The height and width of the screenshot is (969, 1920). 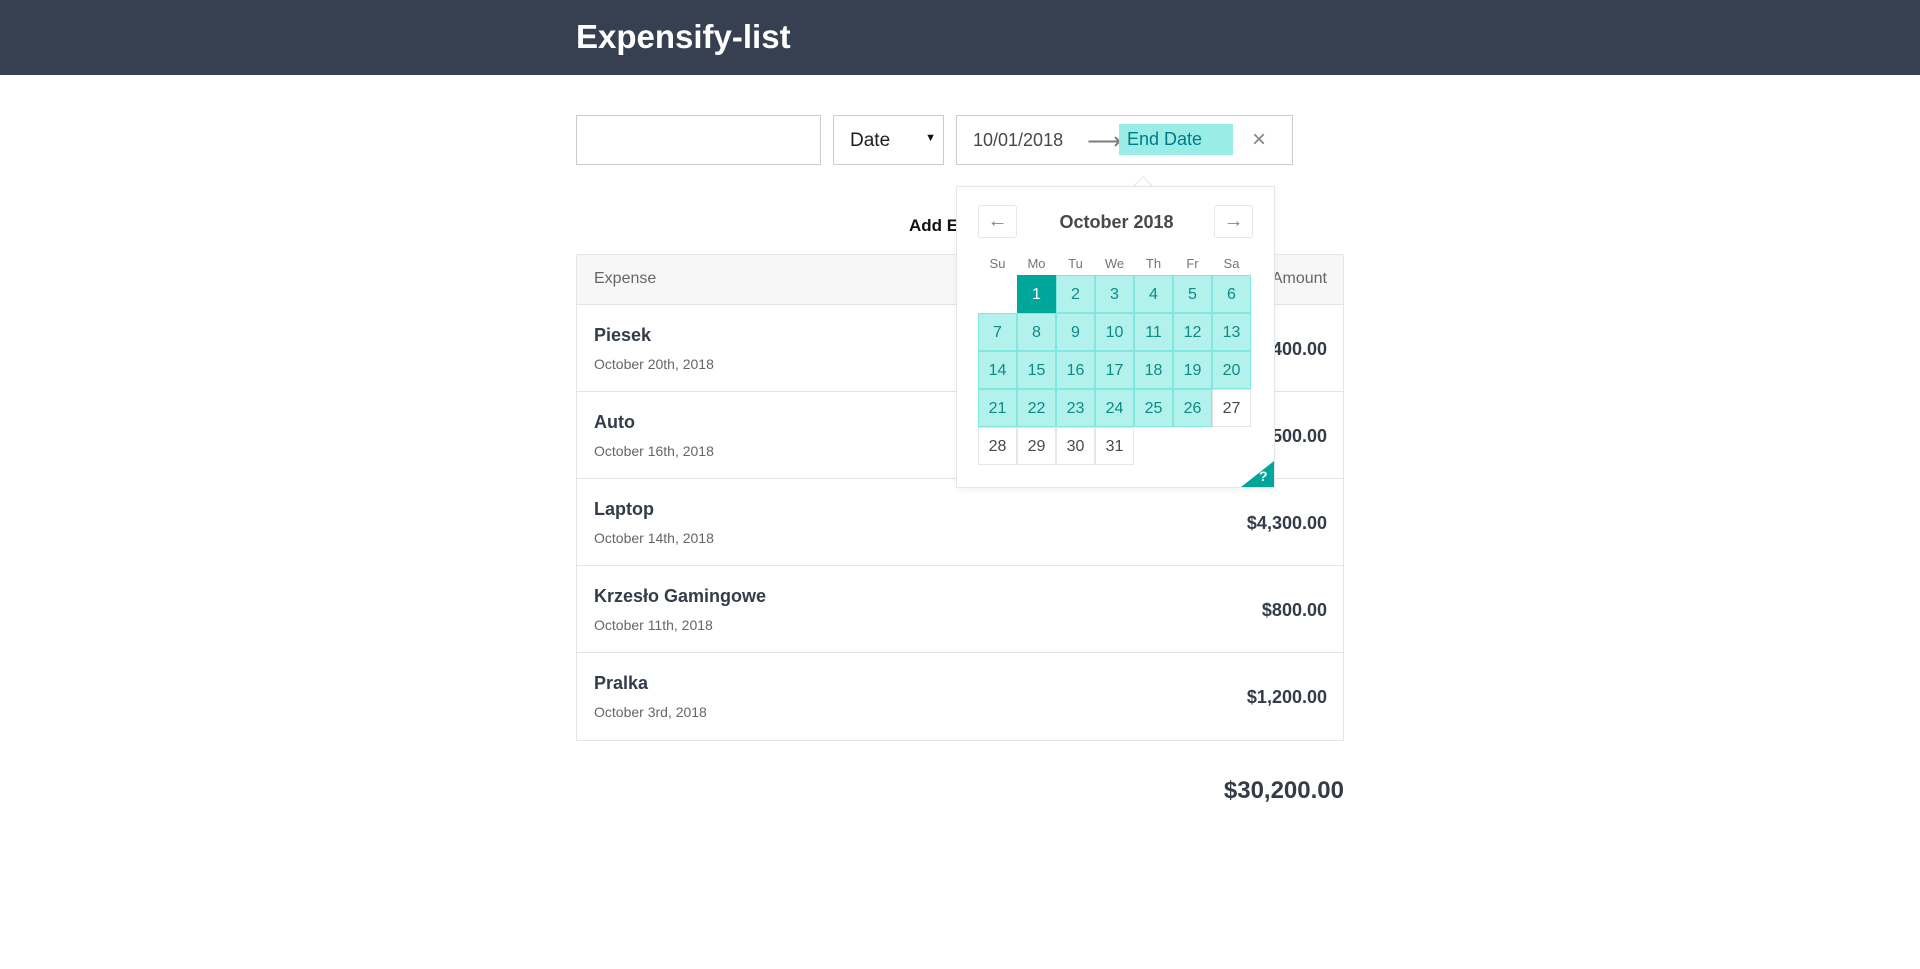 I want to click on calendar-day: 19, so click(x=1192, y=370).